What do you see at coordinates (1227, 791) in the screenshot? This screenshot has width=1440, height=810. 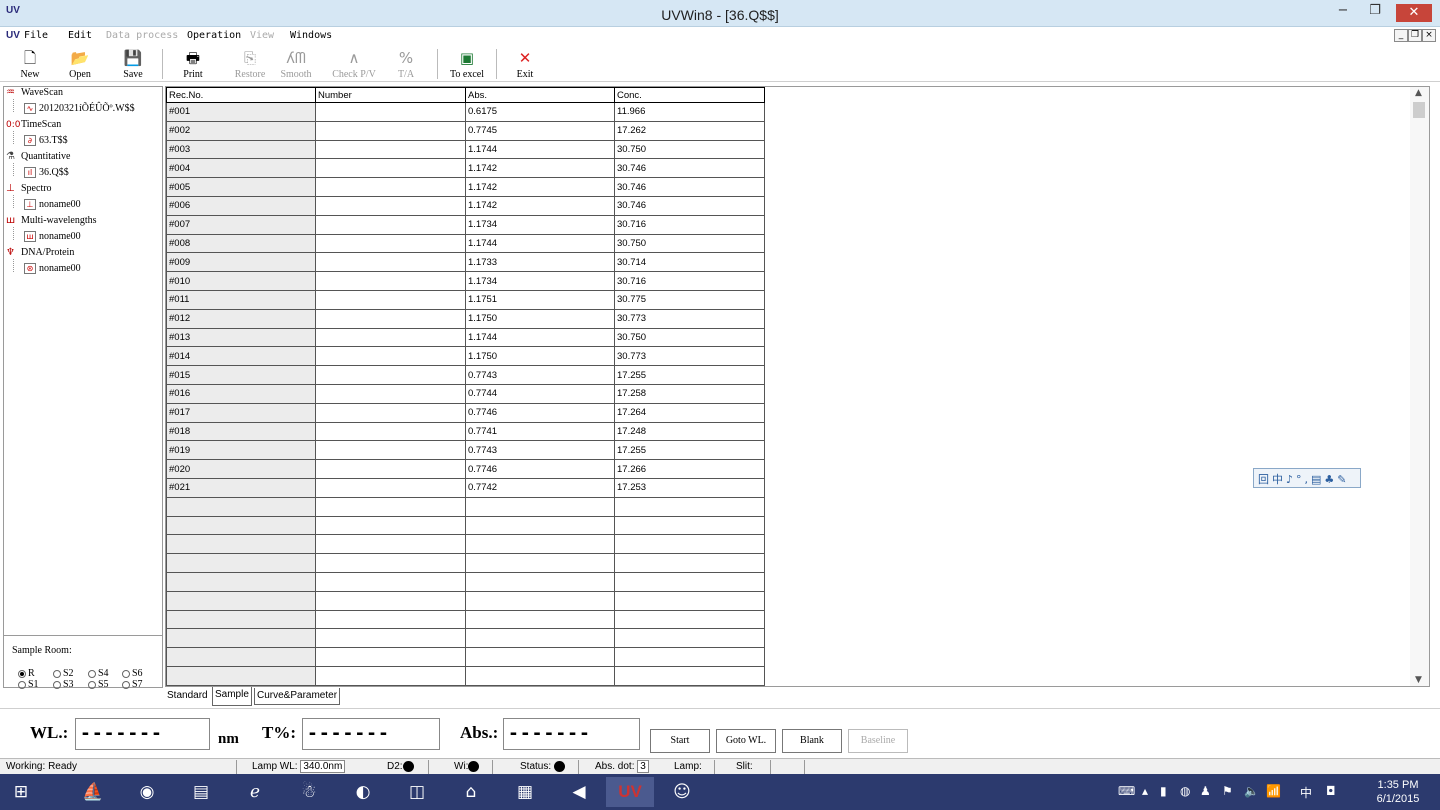 I see `flag-icon: ⚑` at bounding box center [1227, 791].